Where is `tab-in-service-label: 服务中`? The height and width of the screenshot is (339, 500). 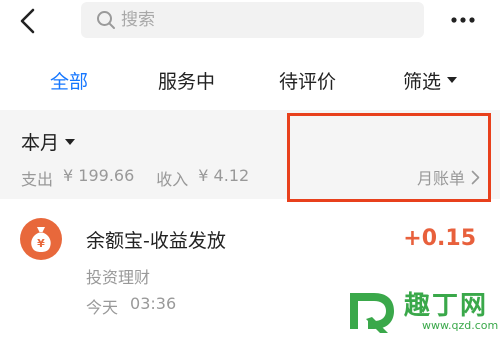 tab-in-service-label: 服务中 is located at coordinates (187, 81).